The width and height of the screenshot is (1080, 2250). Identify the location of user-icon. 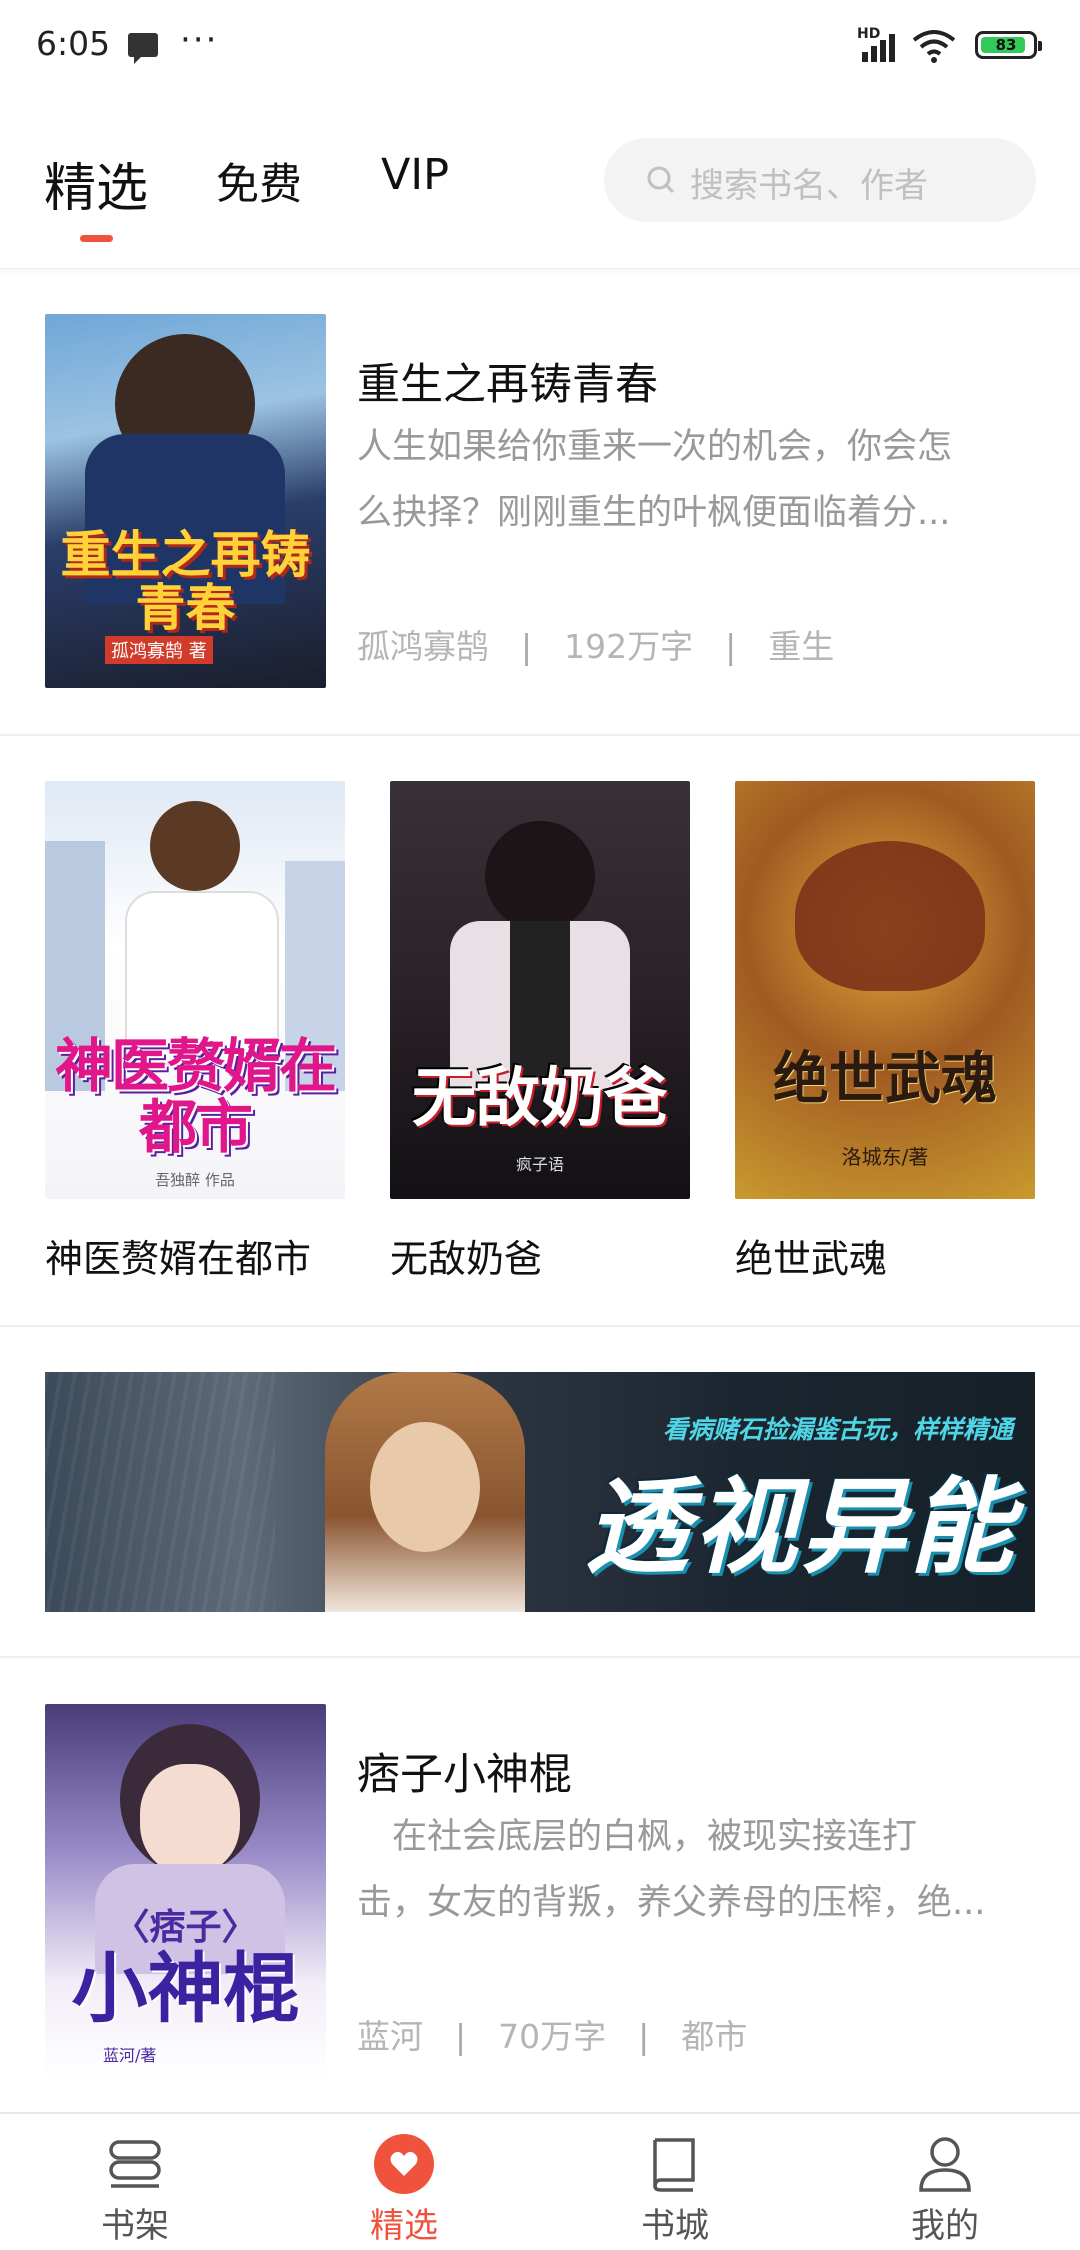
(945, 2164).